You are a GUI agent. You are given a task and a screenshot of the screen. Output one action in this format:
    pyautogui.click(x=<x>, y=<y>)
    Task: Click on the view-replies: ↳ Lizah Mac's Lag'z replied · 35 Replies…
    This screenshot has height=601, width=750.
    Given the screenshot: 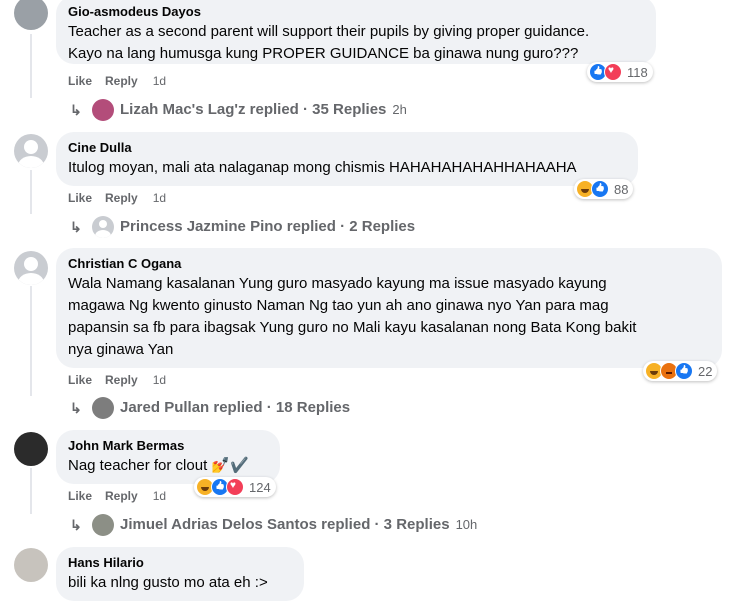 What is the action you would take?
    pyautogui.click(x=238, y=110)
    